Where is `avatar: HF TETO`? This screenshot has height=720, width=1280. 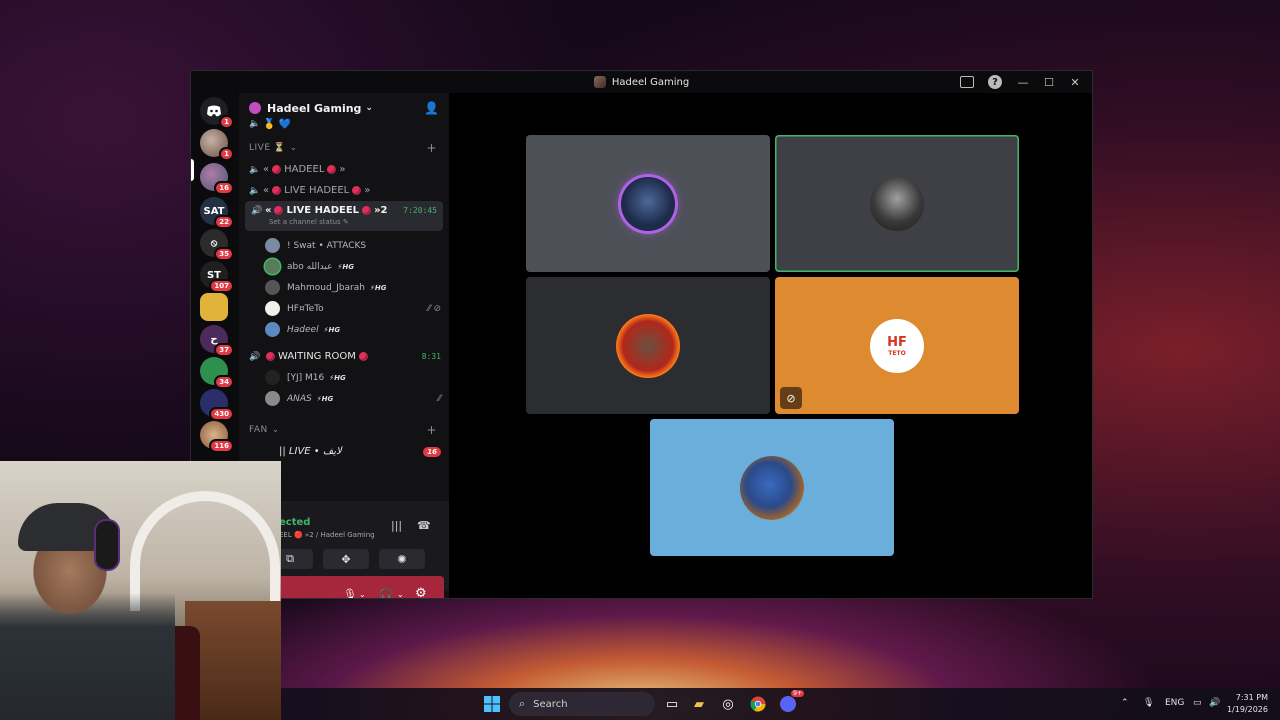
avatar: HF TETO is located at coordinates (897, 345).